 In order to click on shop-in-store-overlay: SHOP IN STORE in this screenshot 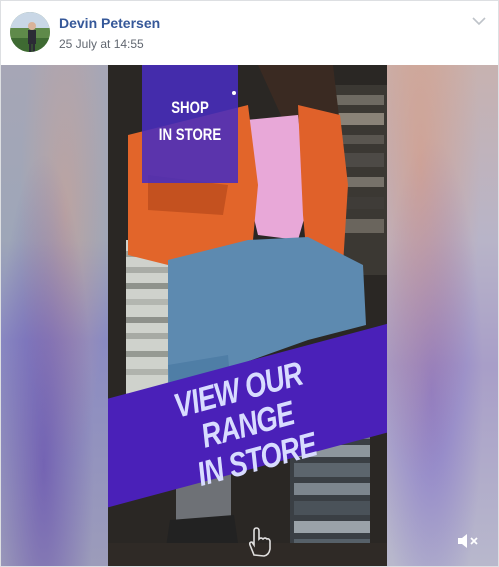, I will do `click(190, 124)`.